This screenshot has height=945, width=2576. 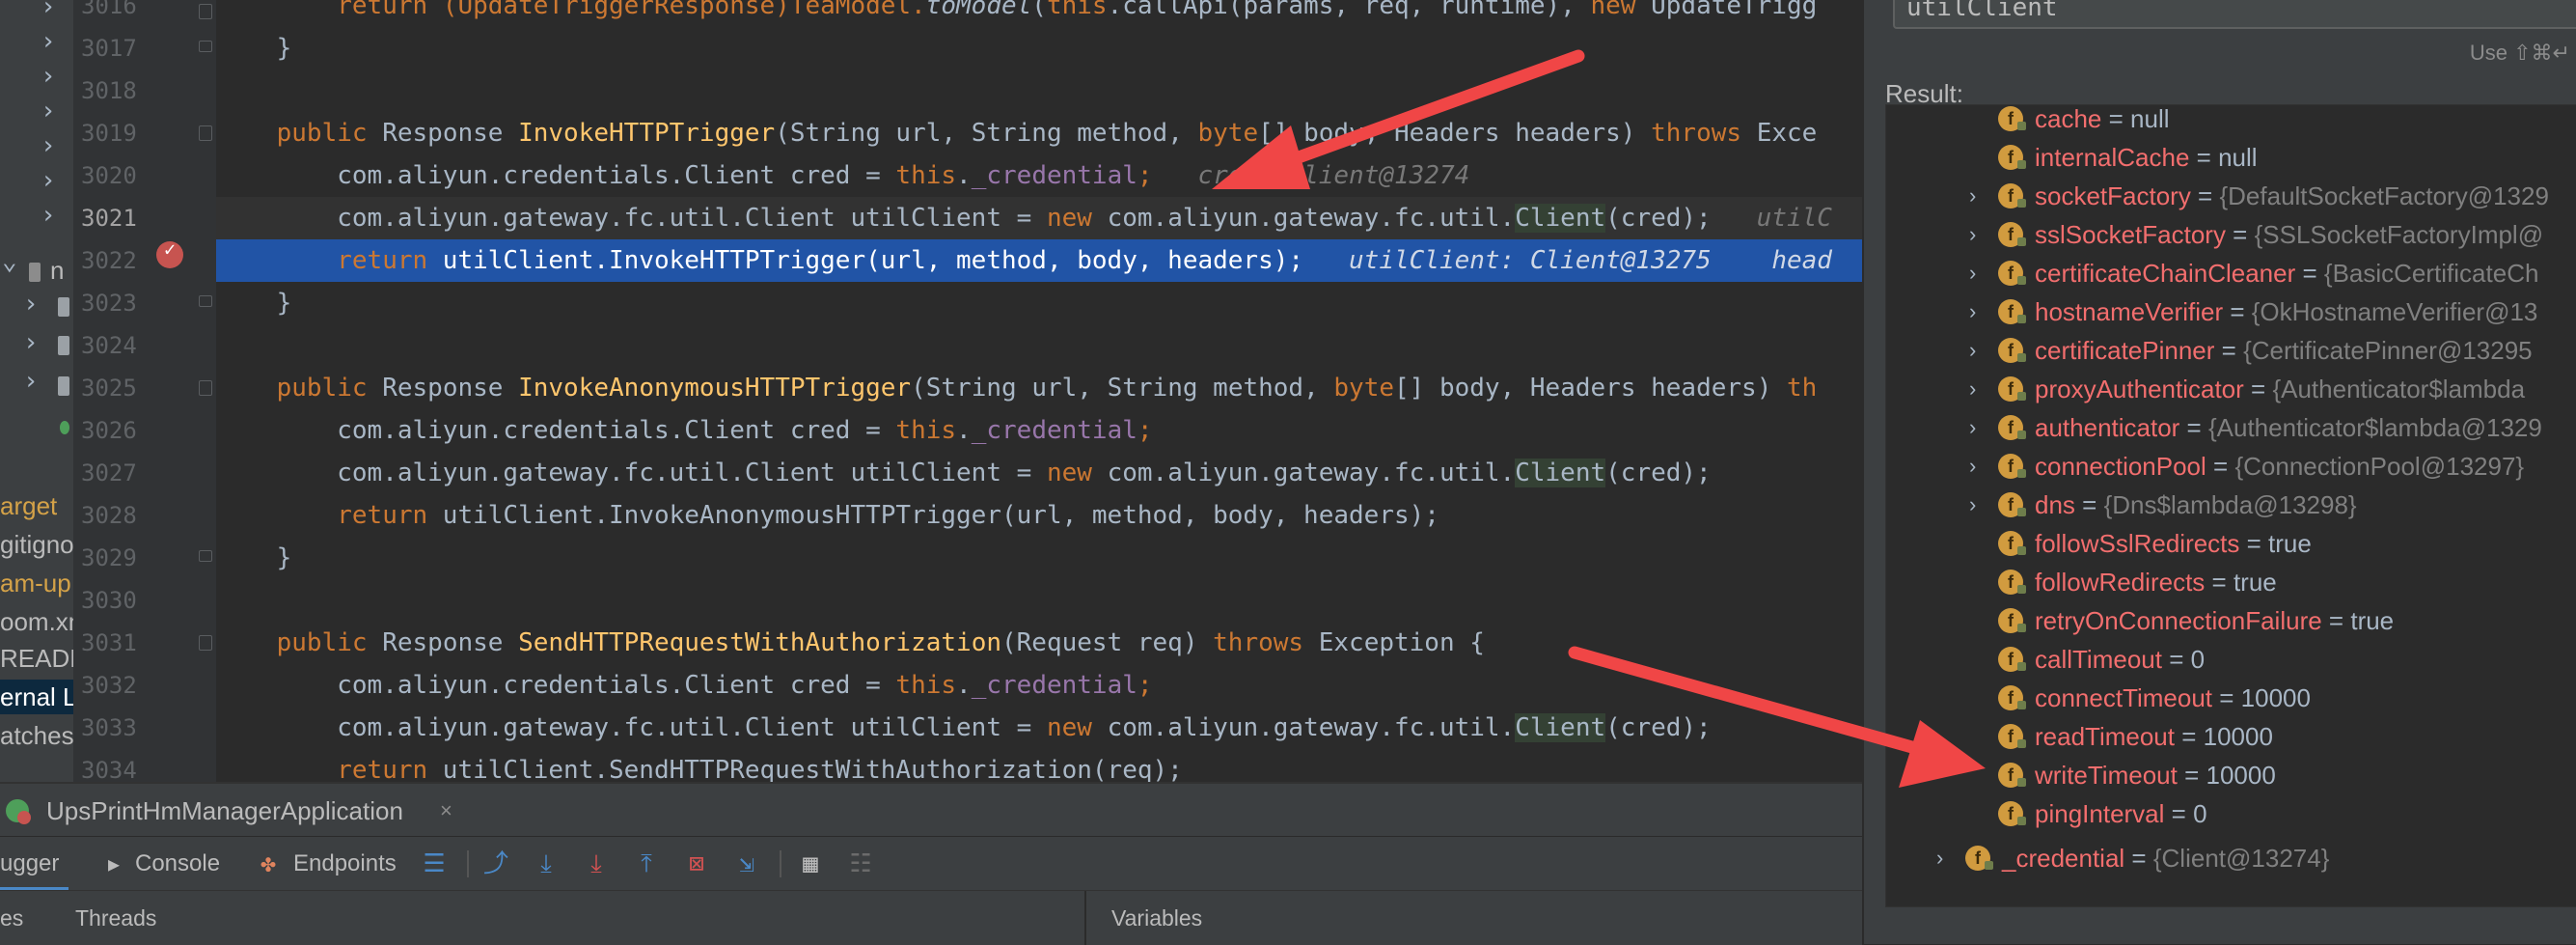 What do you see at coordinates (468, 863) in the screenshot?
I see `toolbar-separator` at bounding box center [468, 863].